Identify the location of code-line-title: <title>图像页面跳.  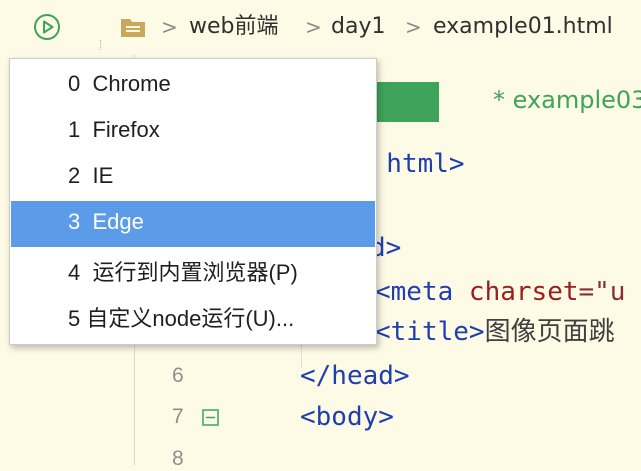
(495, 332).